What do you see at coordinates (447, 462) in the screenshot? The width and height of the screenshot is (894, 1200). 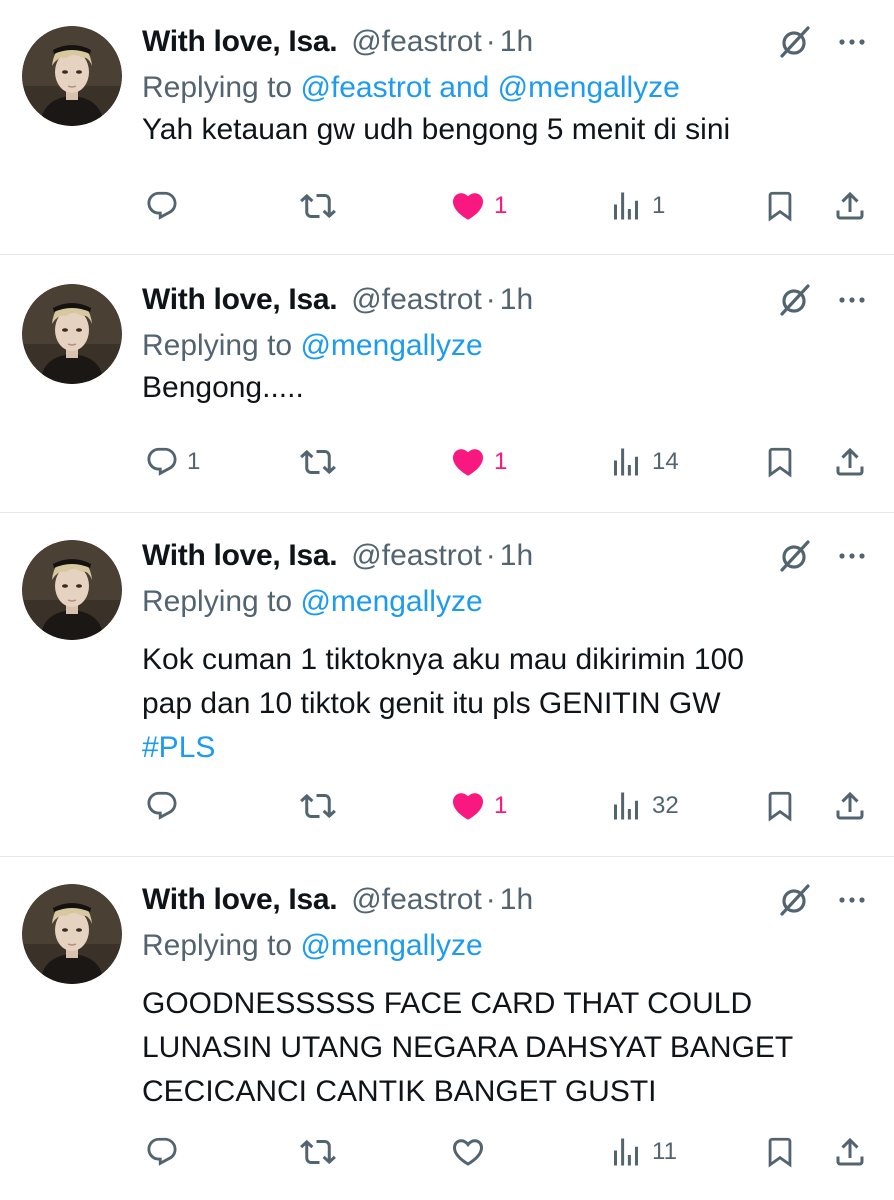 I see `tweet-actions: 1 1 14` at bounding box center [447, 462].